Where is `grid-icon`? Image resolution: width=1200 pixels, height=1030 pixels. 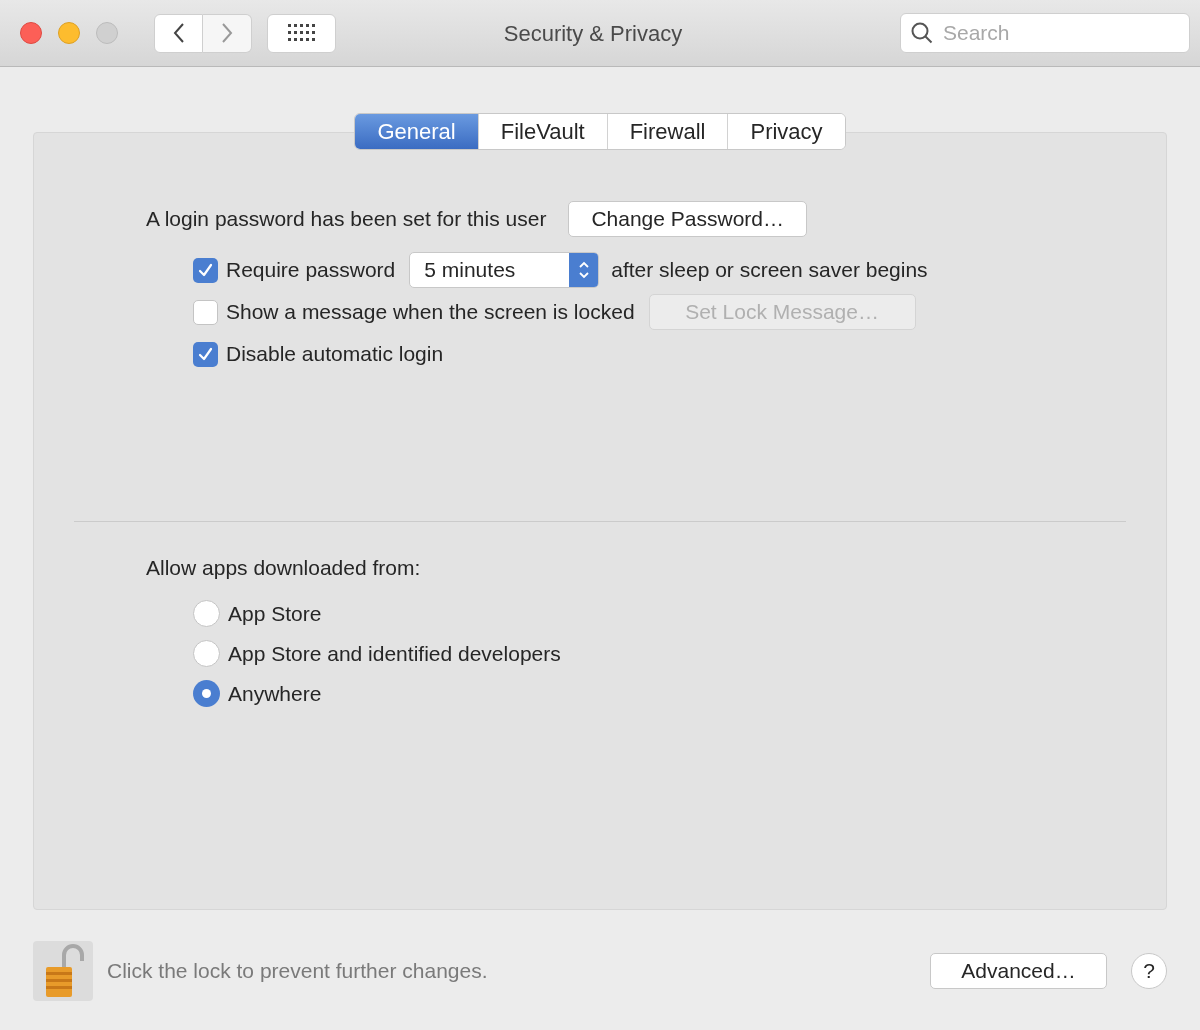 grid-icon is located at coordinates (301, 33).